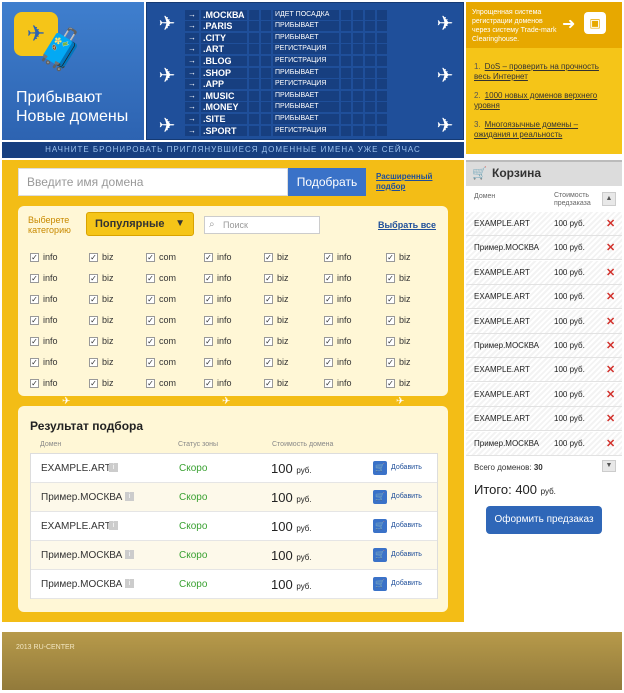  Describe the element at coordinates (535, 100) in the screenshot. I see `news-link: 1000 новых доменов верхнего уровня` at that location.